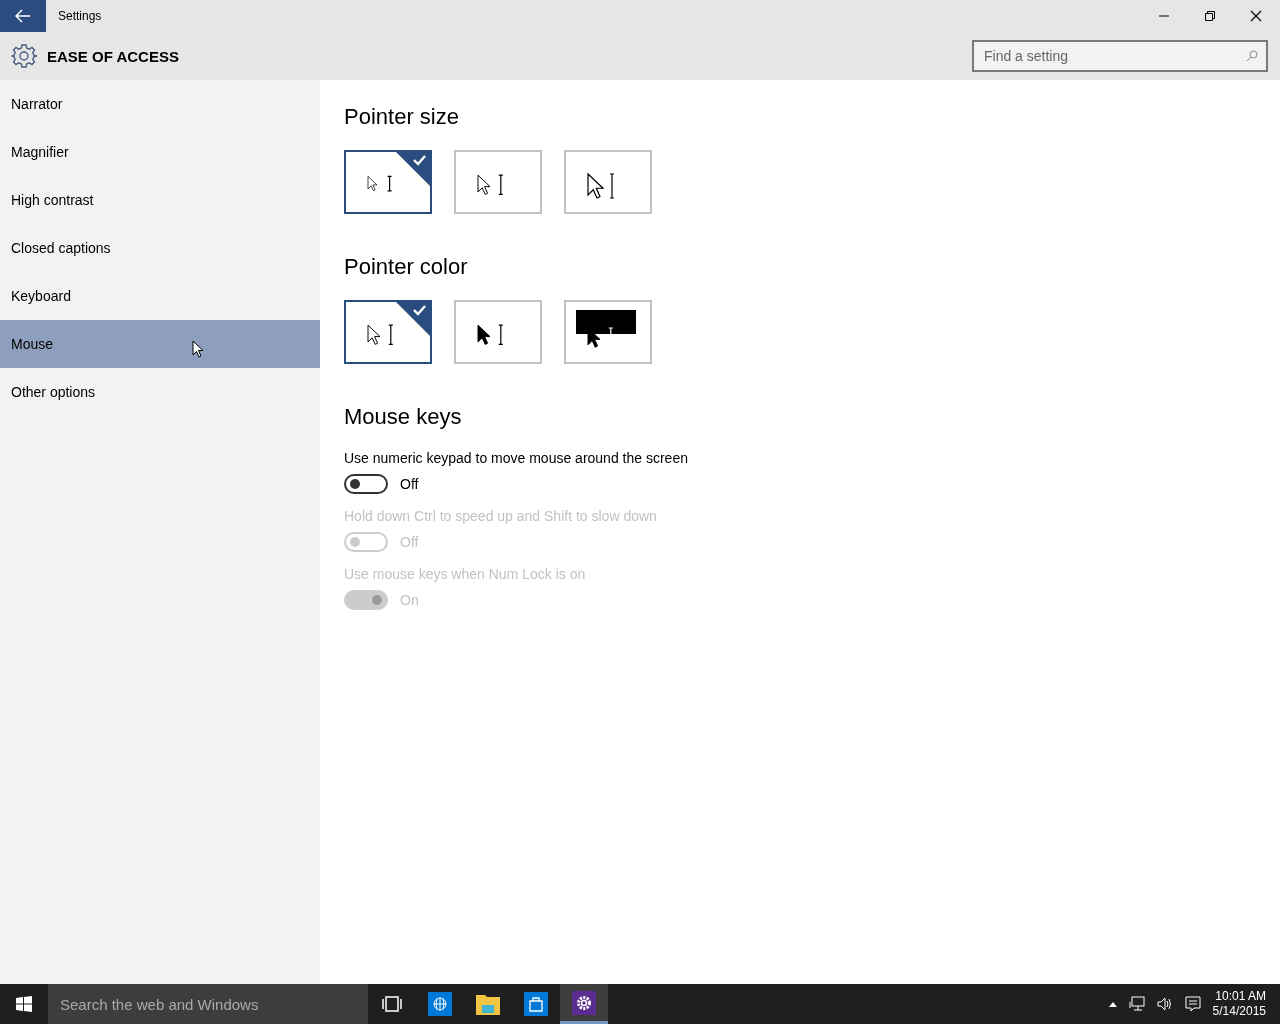  I want to click on setting-label: Use numeric keypad to move mouse around the screen, so click(516, 458).